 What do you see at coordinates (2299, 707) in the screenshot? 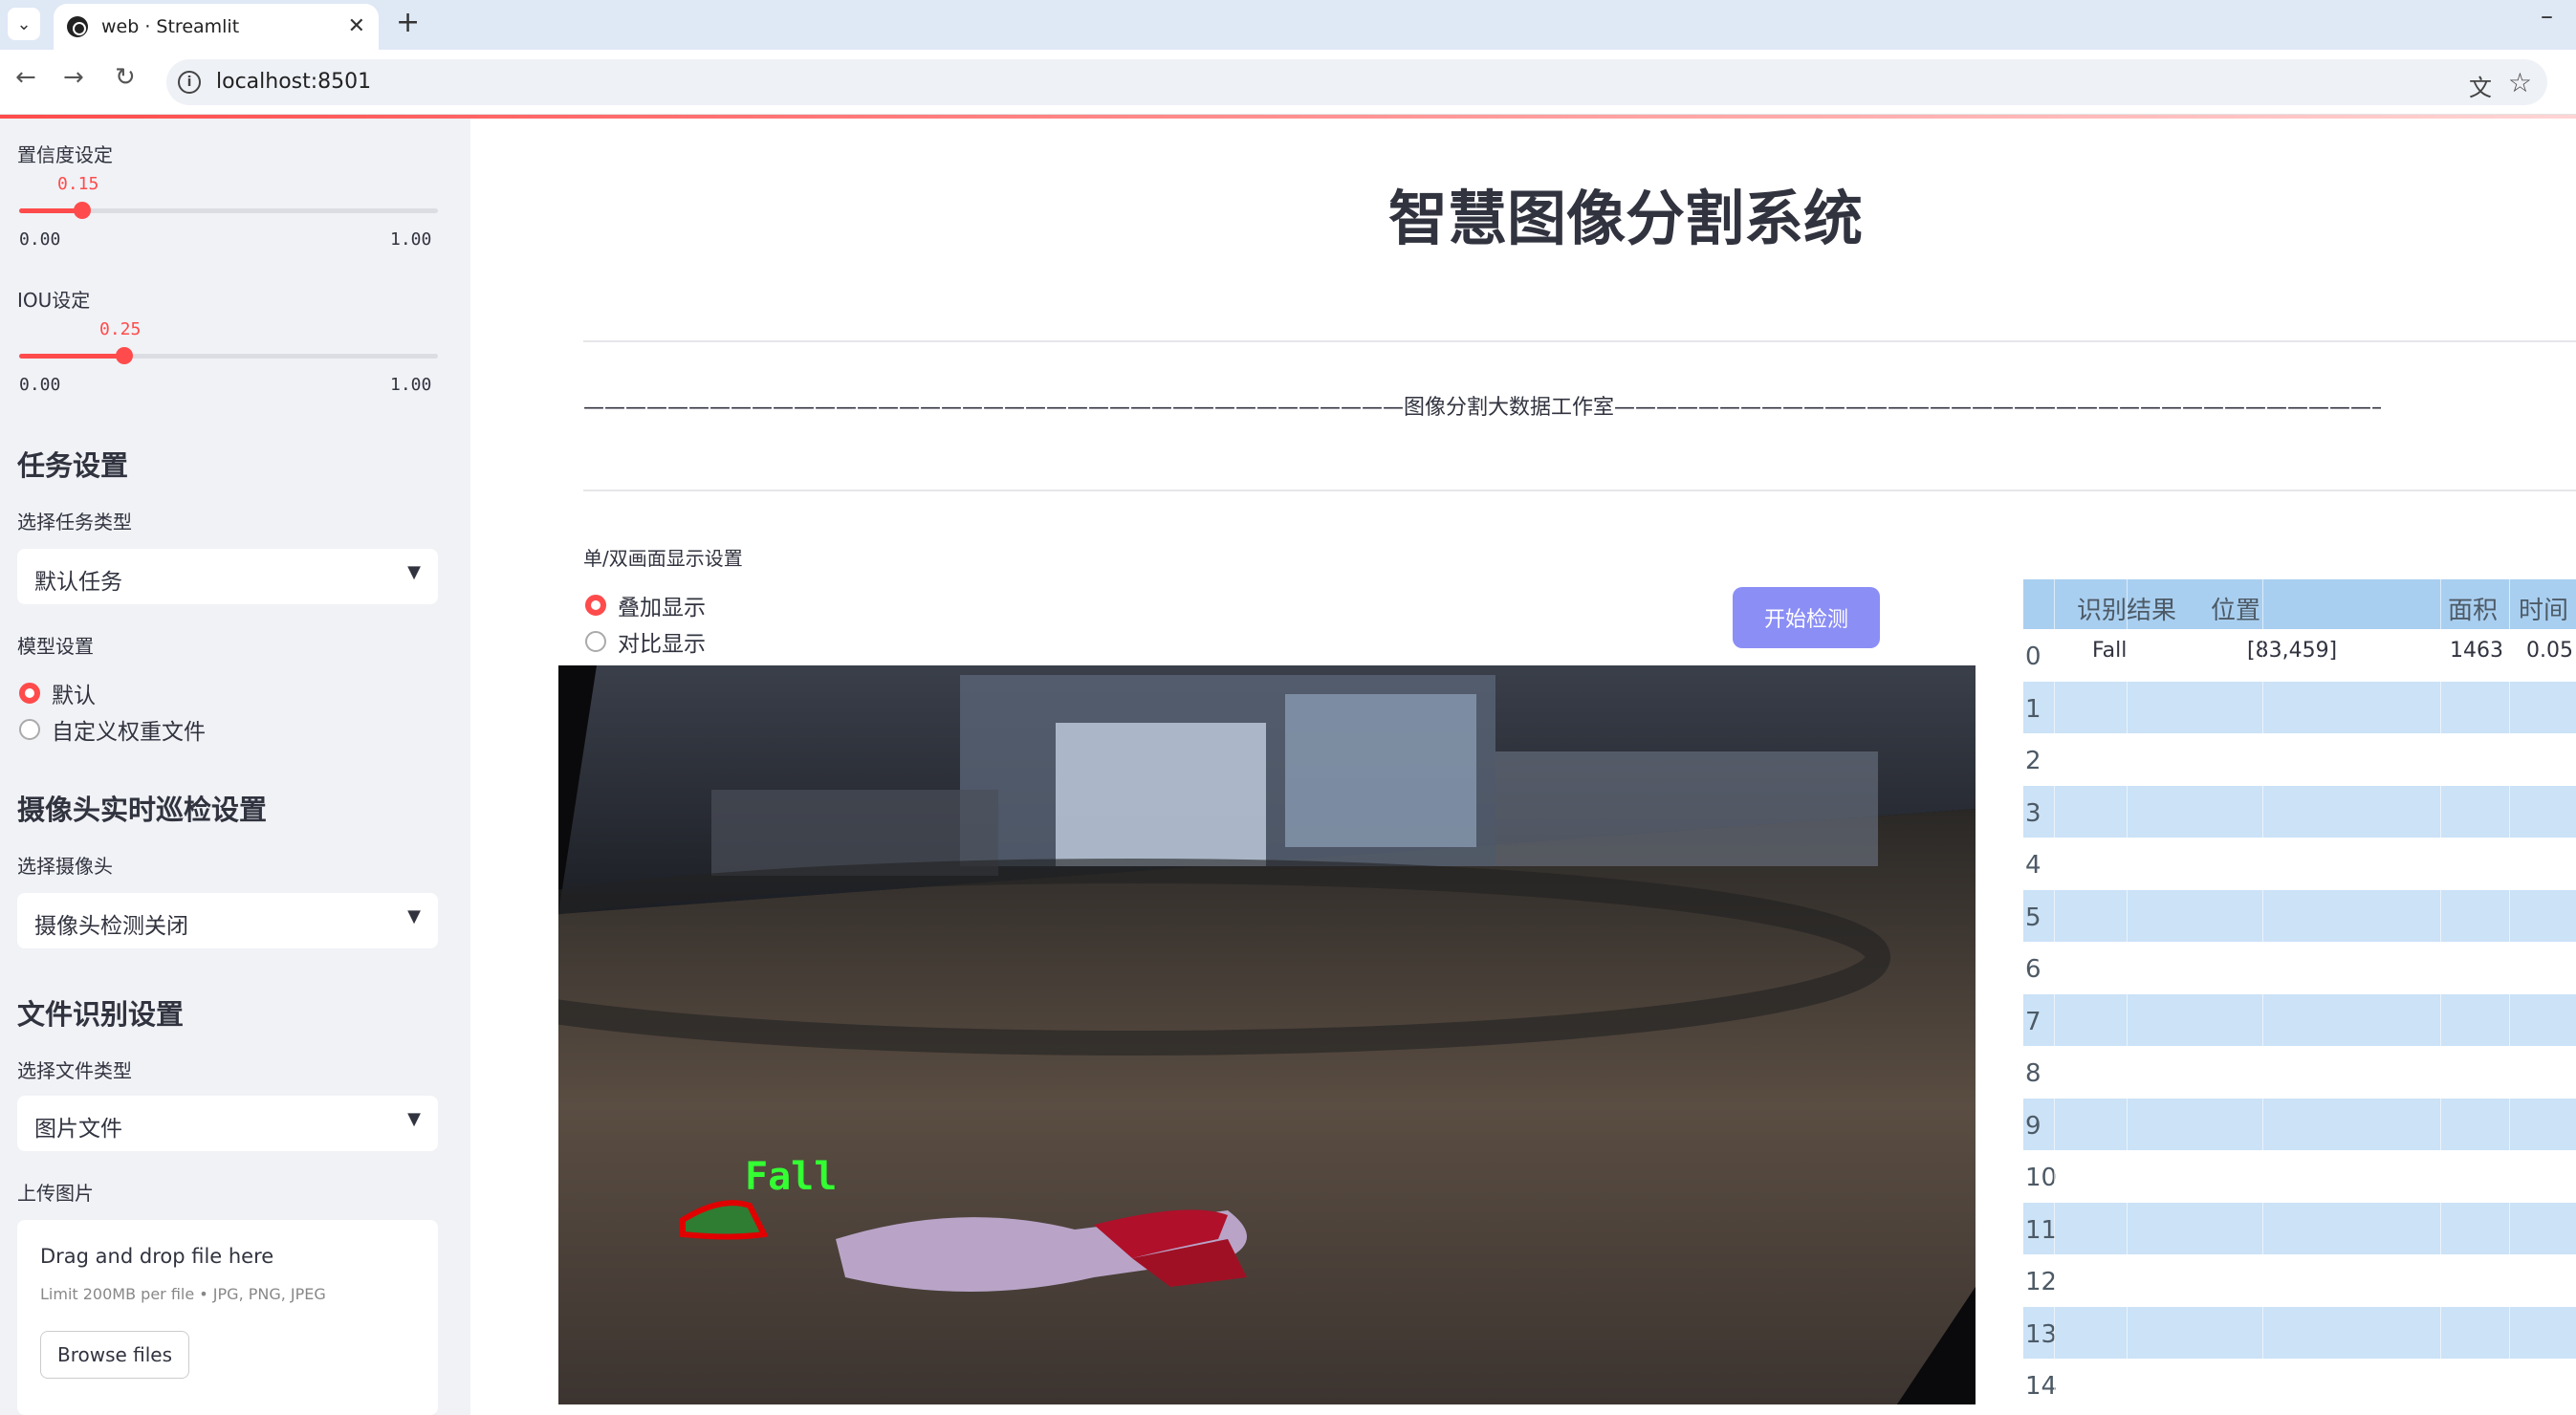
I see `table-row: 1` at bounding box center [2299, 707].